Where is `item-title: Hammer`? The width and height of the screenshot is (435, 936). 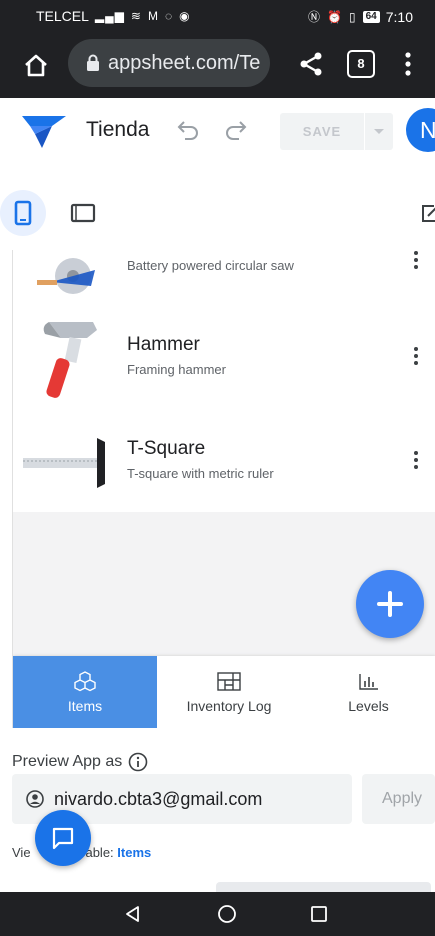
item-title: Hammer is located at coordinates (163, 344).